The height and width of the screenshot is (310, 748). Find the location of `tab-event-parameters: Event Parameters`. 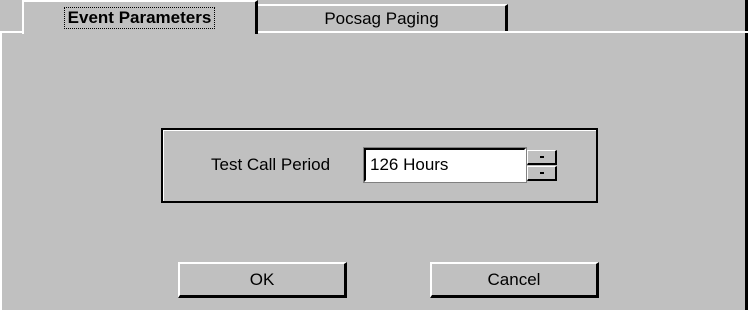

tab-event-parameters: Event Parameters is located at coordinates (140, 17).